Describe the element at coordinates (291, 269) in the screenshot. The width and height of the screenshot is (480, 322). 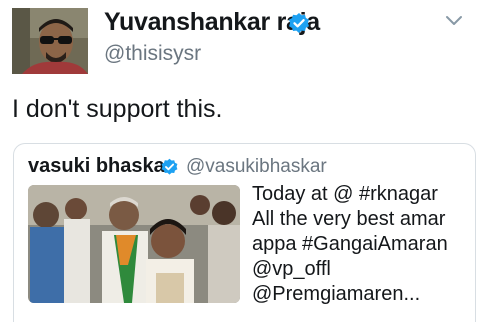
I see `quoted-text-line: @vp_offl` at that location.